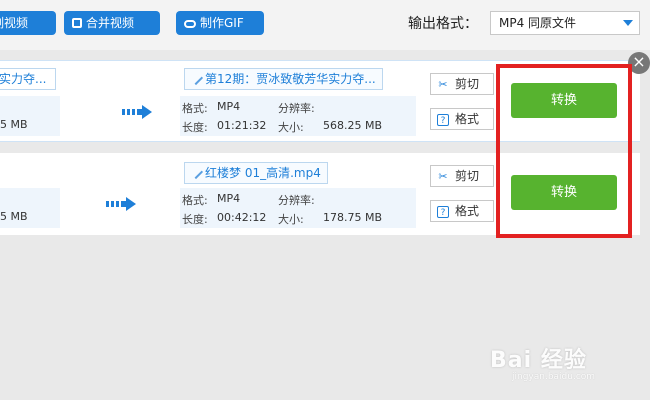 The height and width of the screenshot is (400, 650). Describe the element at coordinates (353, 125) in the screenshot. I see `size-value: 568.25 MB` at that location.